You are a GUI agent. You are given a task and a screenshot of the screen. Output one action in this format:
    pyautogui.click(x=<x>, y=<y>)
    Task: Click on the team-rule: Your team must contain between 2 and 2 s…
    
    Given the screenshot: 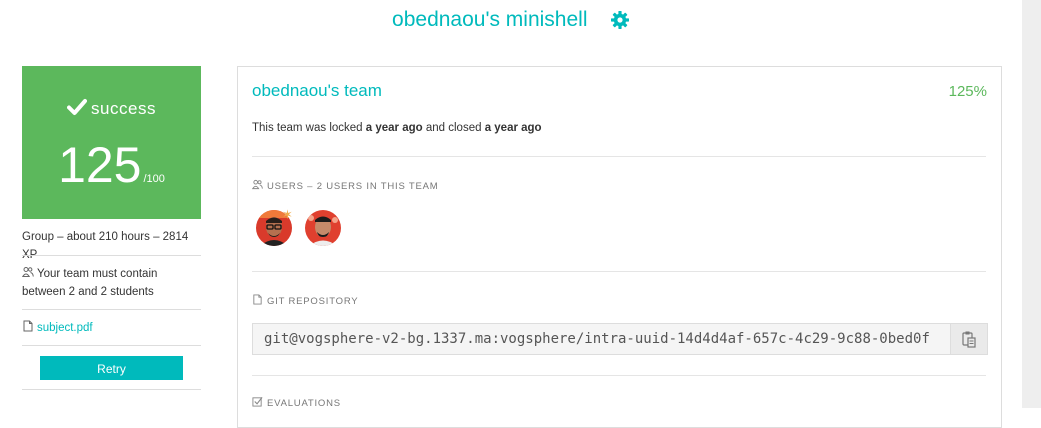 What is the action you would take?
    pyautogui.click(x=111, y=283)
    